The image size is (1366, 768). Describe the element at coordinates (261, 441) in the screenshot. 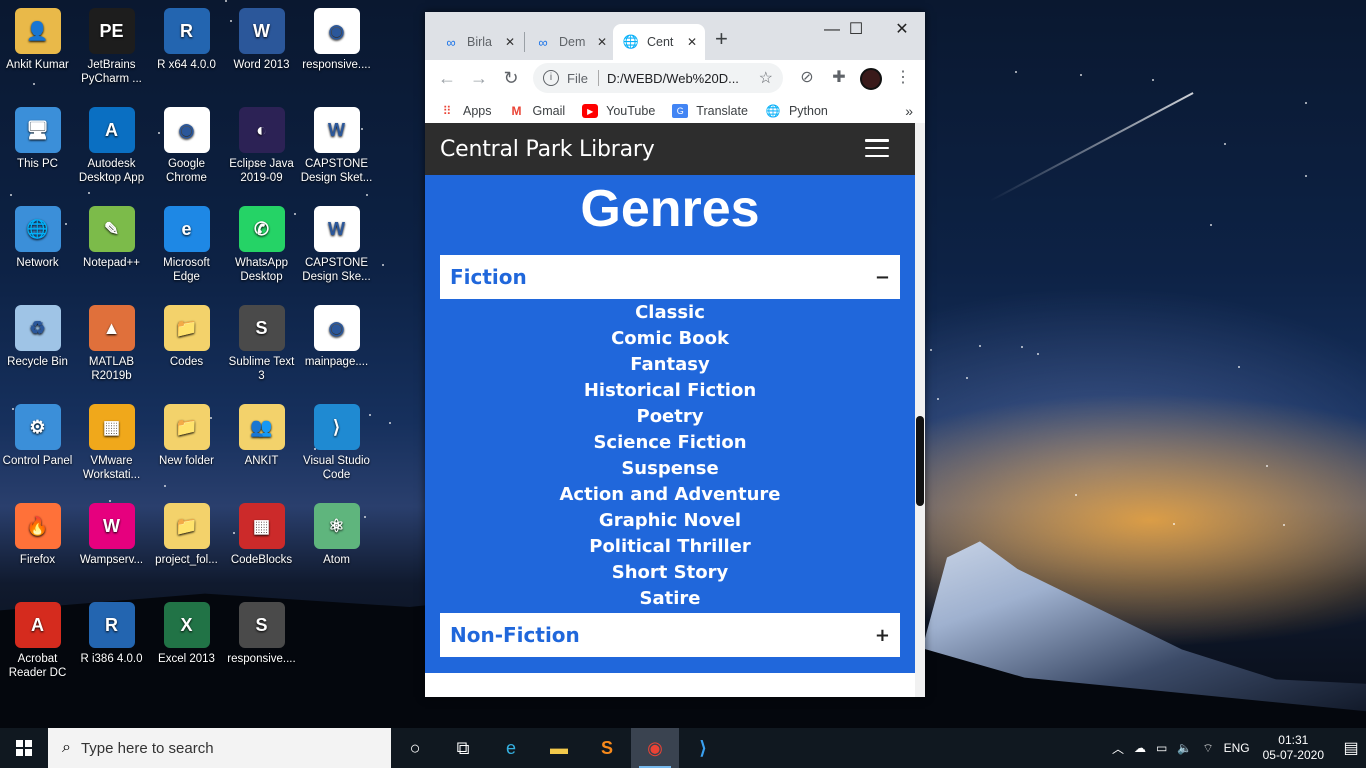

I see `desktop-icon: 👥 ANKIT` at that location.